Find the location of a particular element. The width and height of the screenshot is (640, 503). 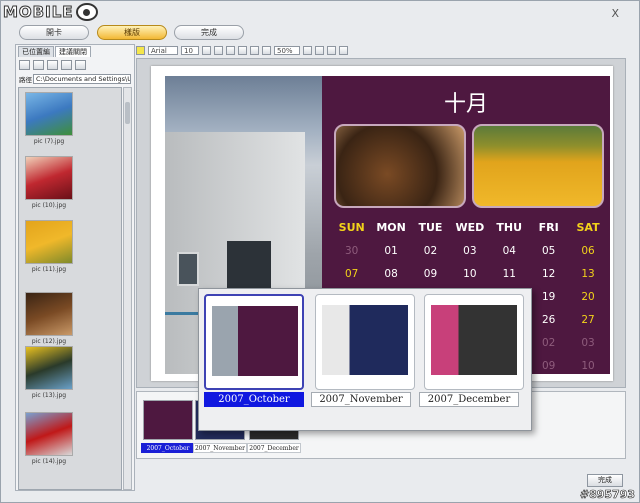

calendar-day: 05 is located at coordinates (548, 250).